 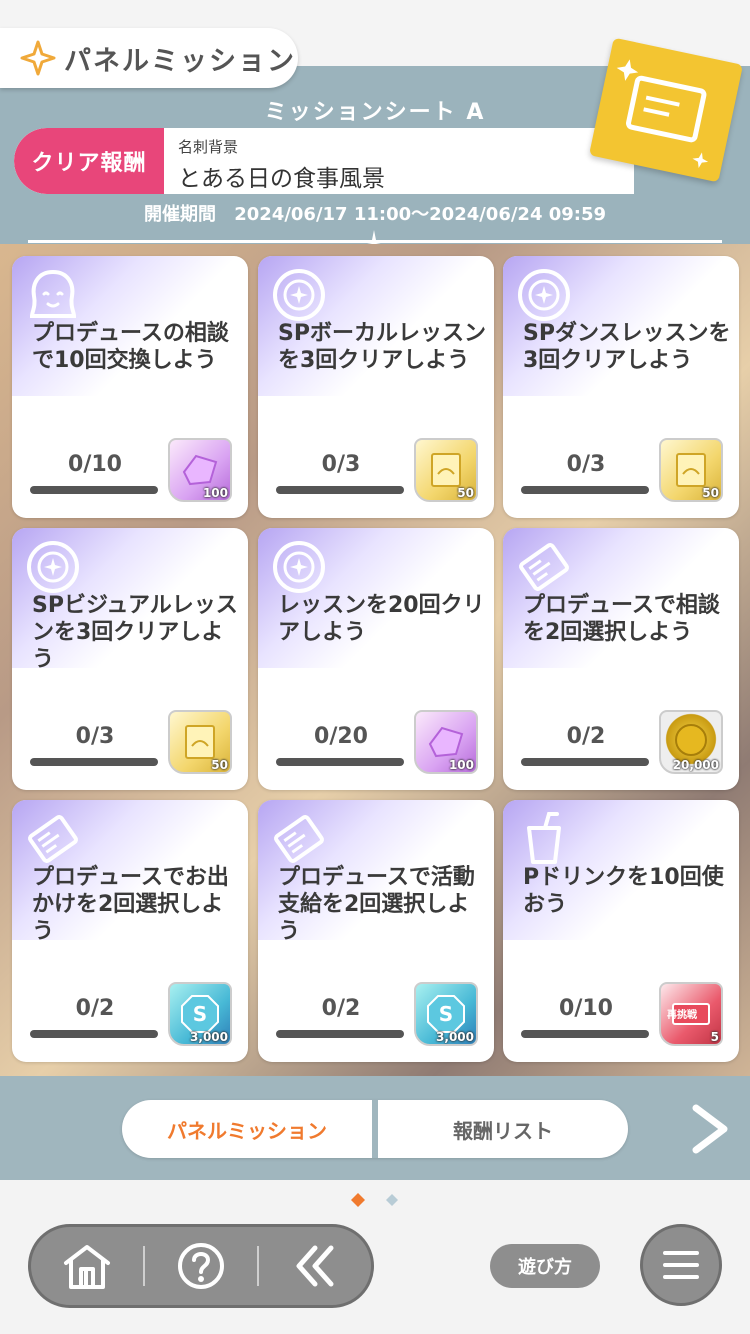 I want to click on mission-progress-text: 0/20, so click(x=341, y=736).